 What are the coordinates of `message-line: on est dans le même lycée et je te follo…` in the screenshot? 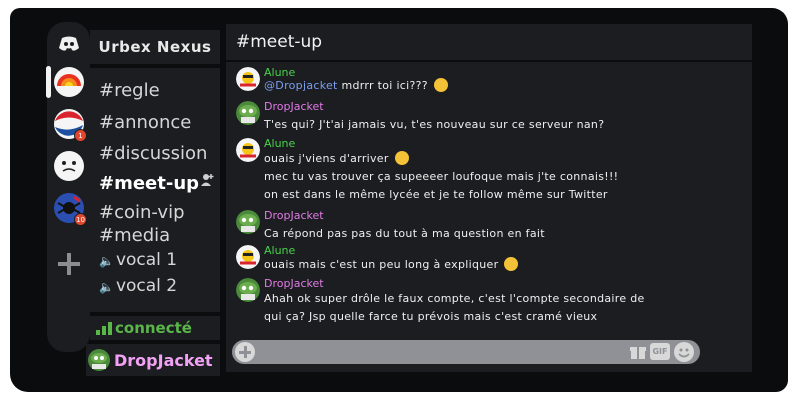 It's located at (436, 194).